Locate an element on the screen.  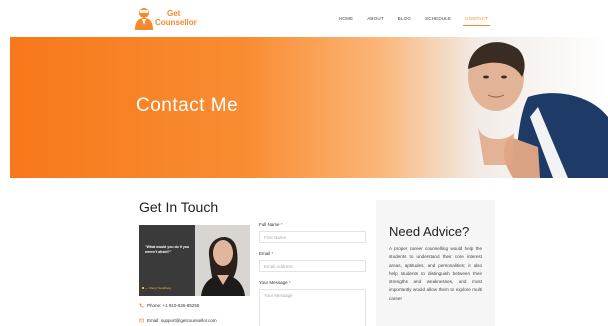
nav-contact: CONTACT is located at coordinates (476, 21).